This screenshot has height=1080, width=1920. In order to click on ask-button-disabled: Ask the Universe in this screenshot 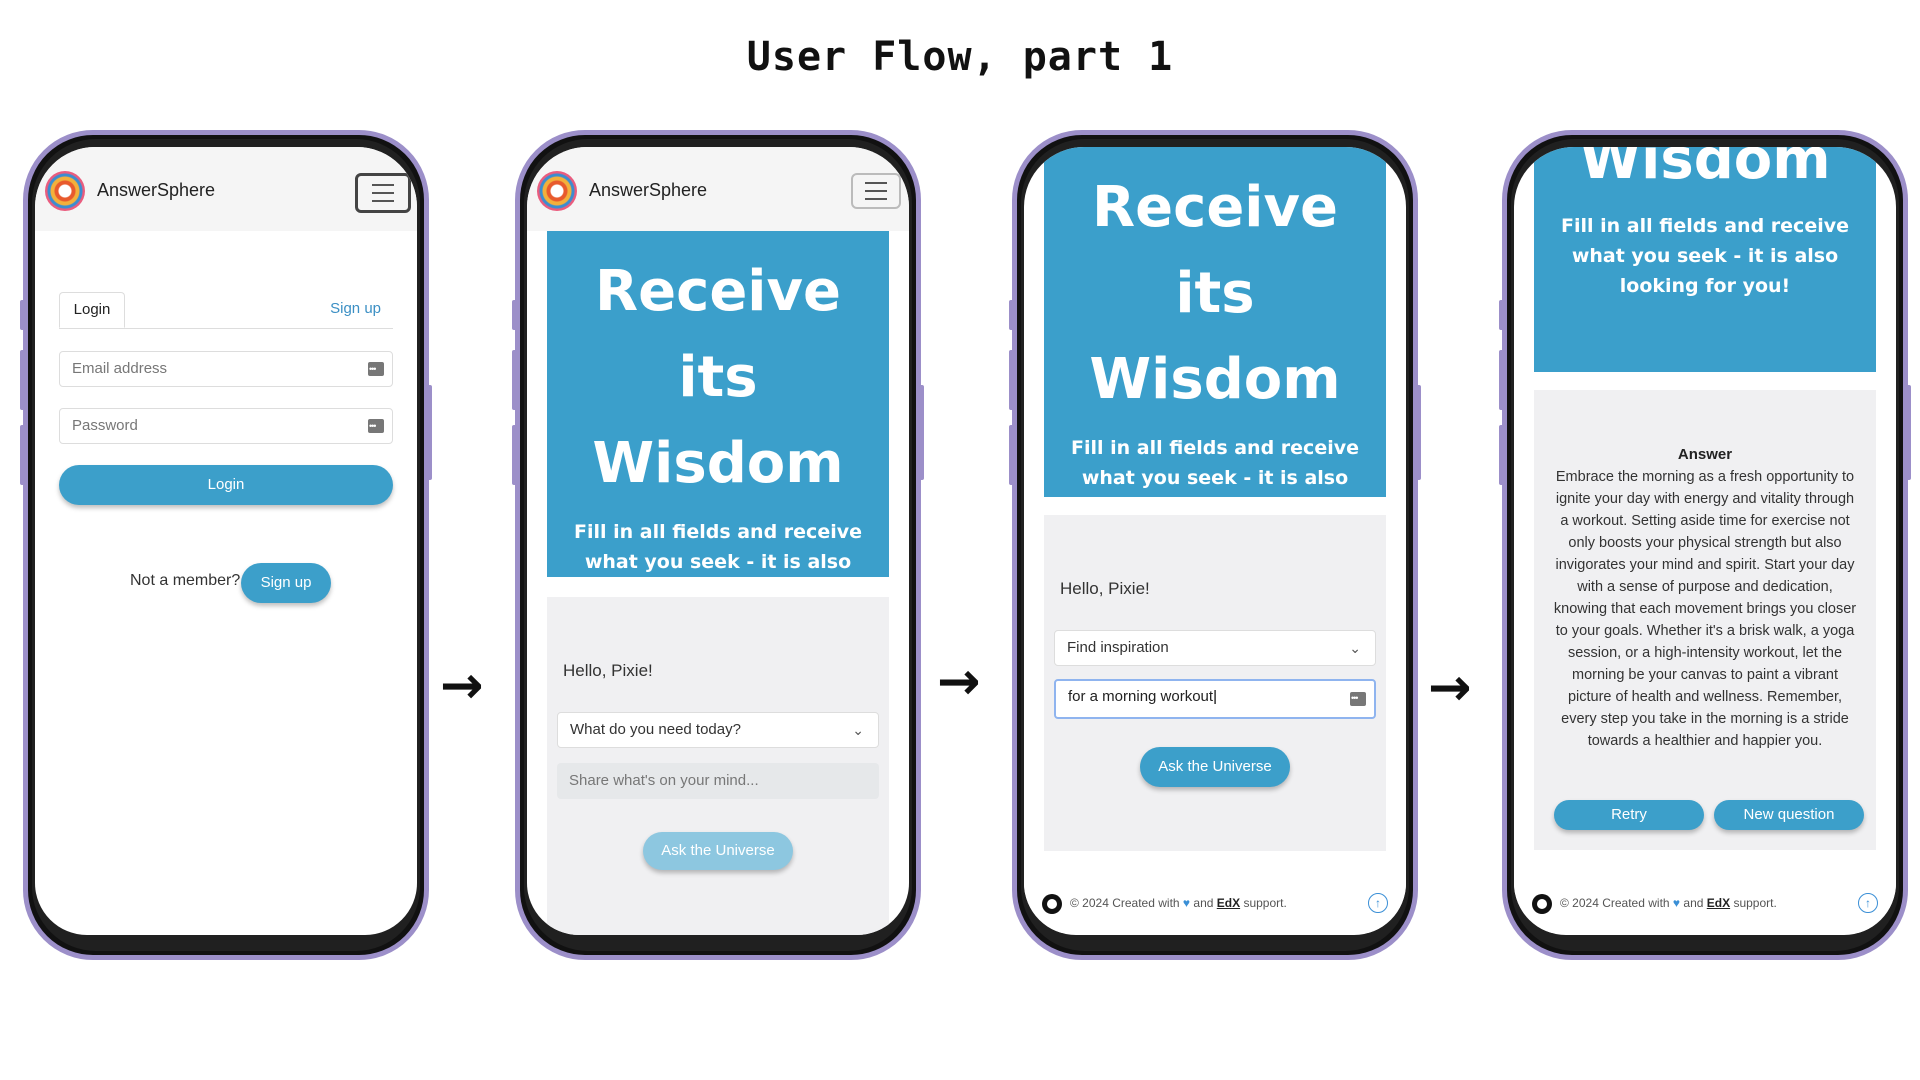, I will do `click(718, 851)`.